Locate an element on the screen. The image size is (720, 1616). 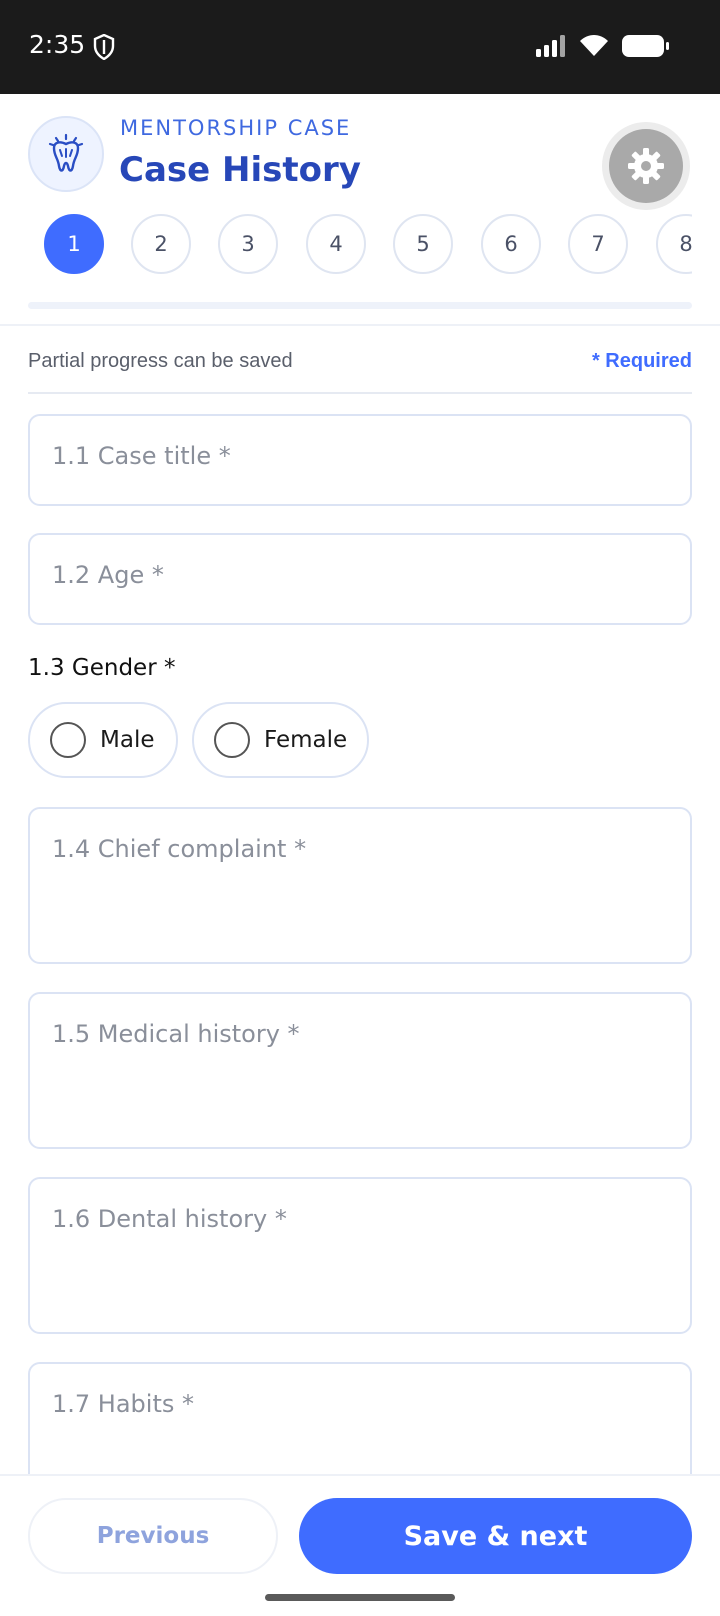
gender-option-label: Male is located at coordinates (127, 740).